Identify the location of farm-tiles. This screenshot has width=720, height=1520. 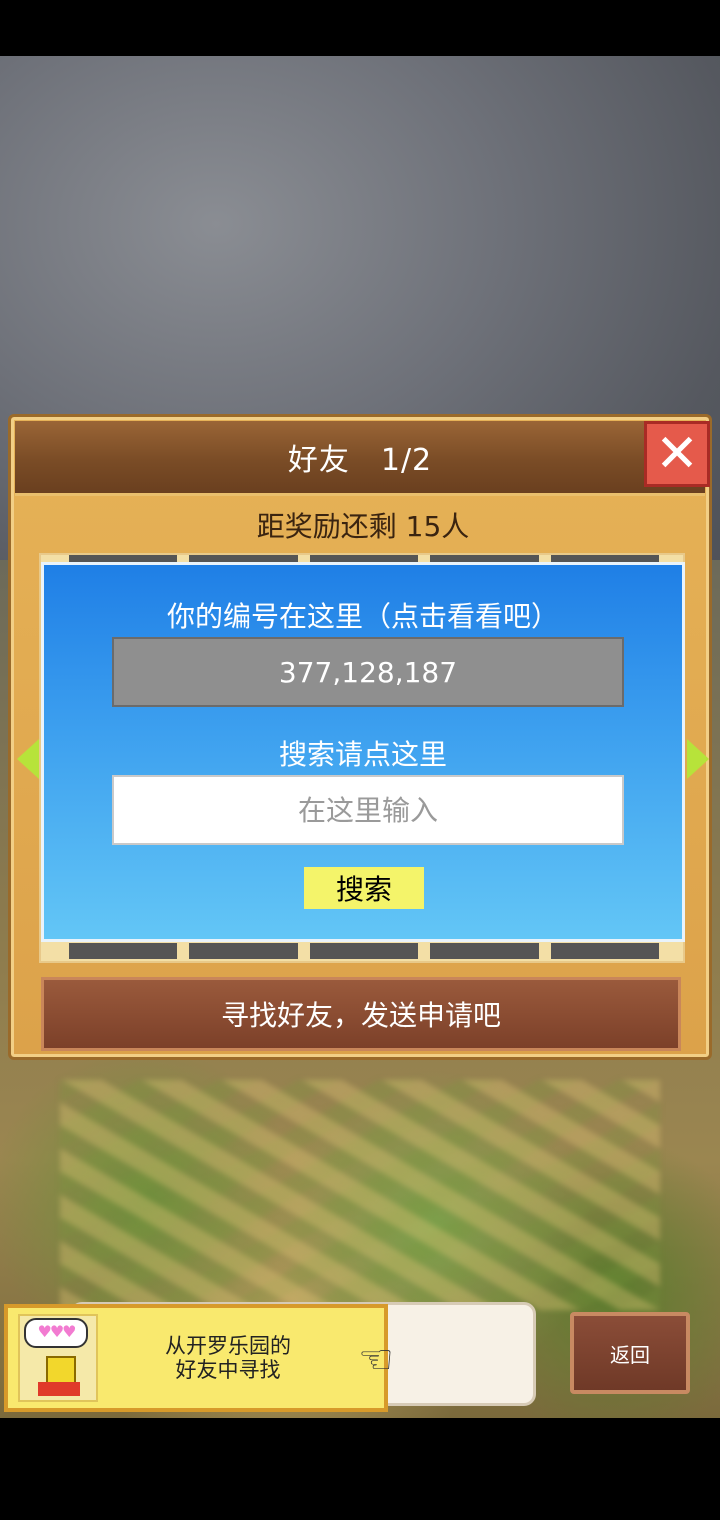
(360, 1195).